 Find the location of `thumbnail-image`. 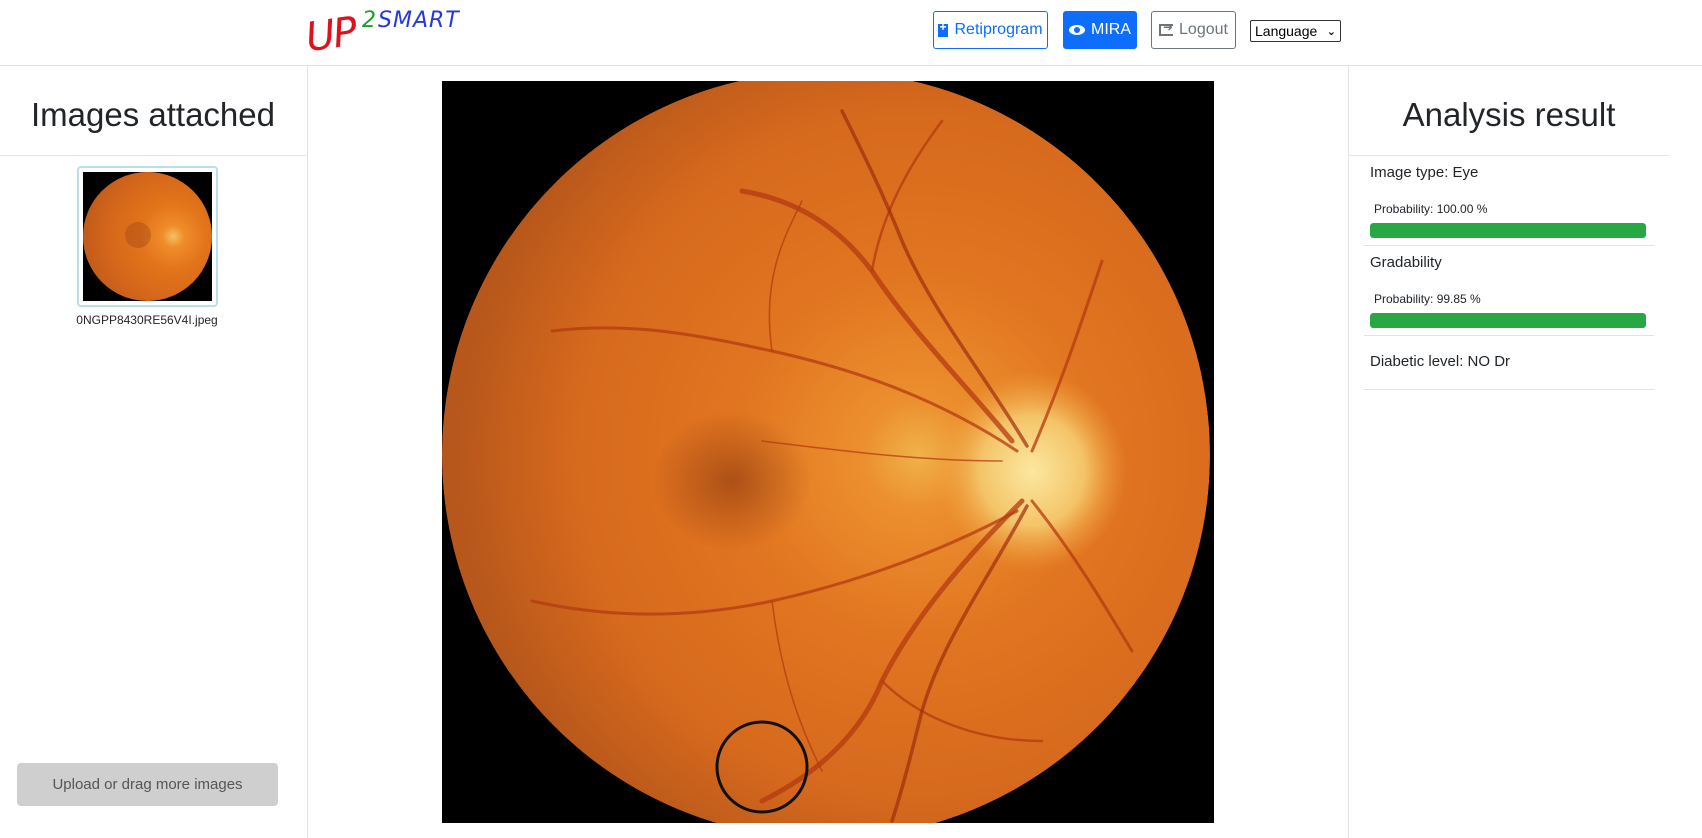

thumbnail-image is located at coordinates (147, 236).